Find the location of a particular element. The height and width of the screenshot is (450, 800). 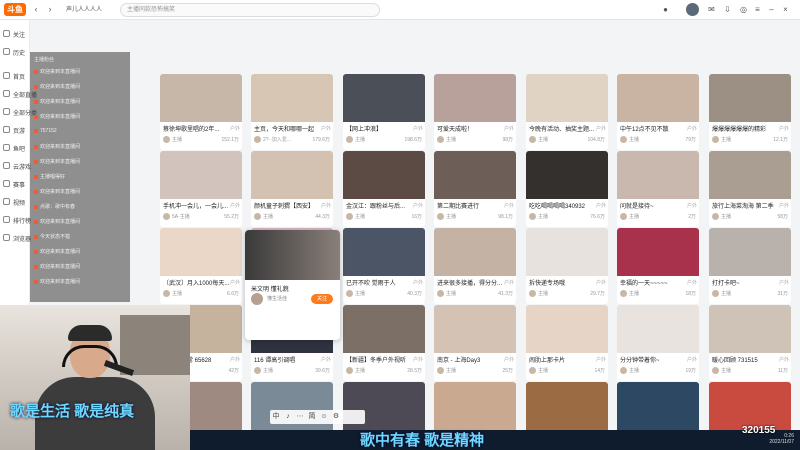

live-card: 户外 幸福的一天~~~~~ 主播 18万 is located at coordinates (658, 266).